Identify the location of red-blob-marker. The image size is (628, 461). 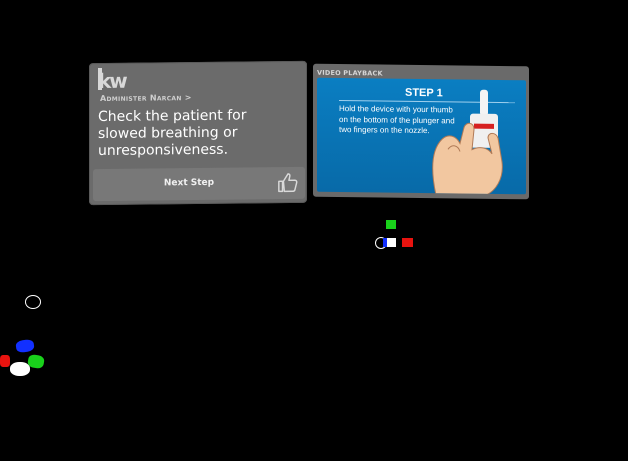
(5, 361).